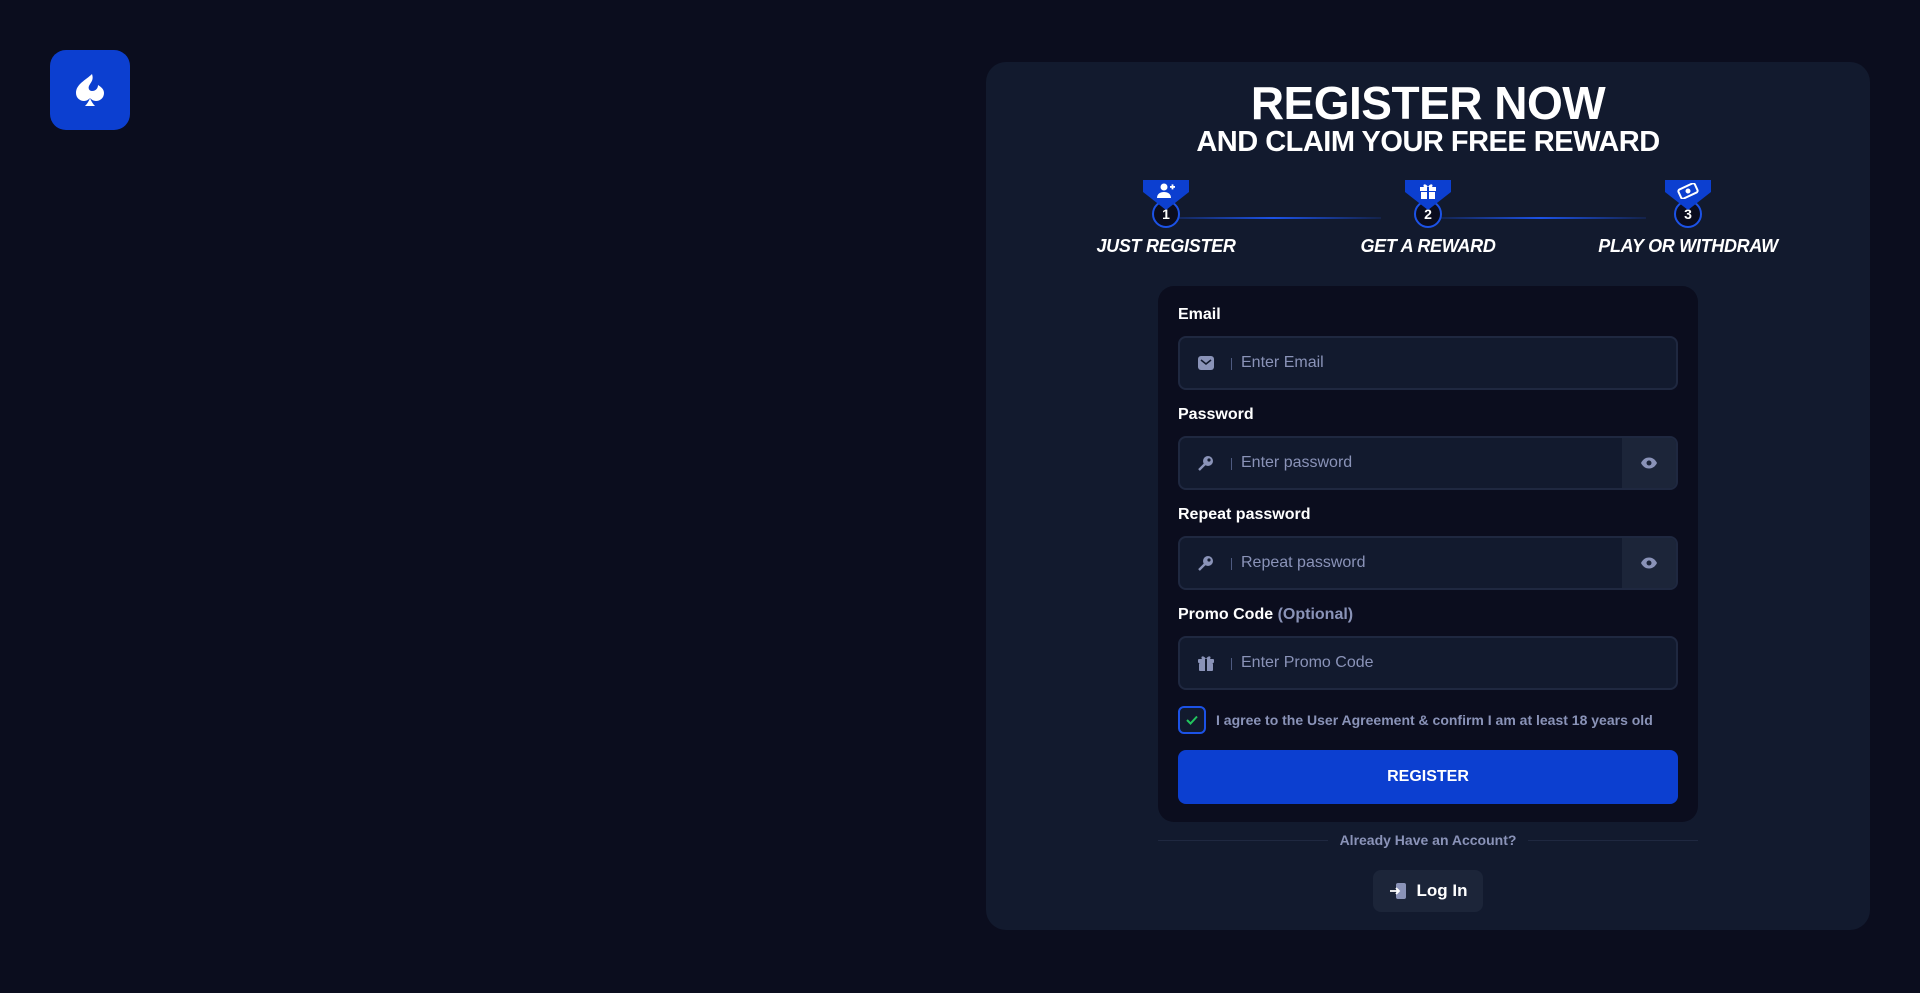 The height and width of the screenshot is (993, 1920). I want to click on login-icon, so click(1397, 891).